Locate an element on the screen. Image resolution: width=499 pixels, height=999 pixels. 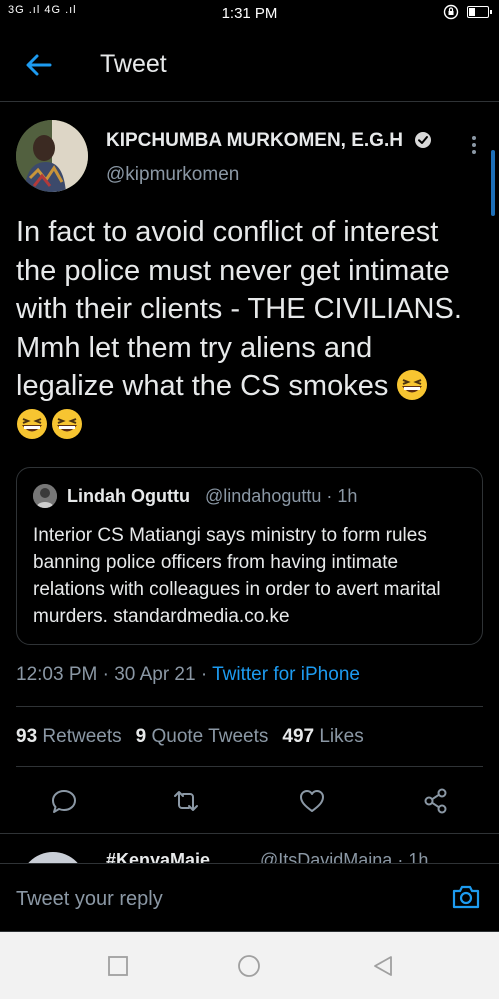
recent-apps-button is located at coordinates (118, 966).